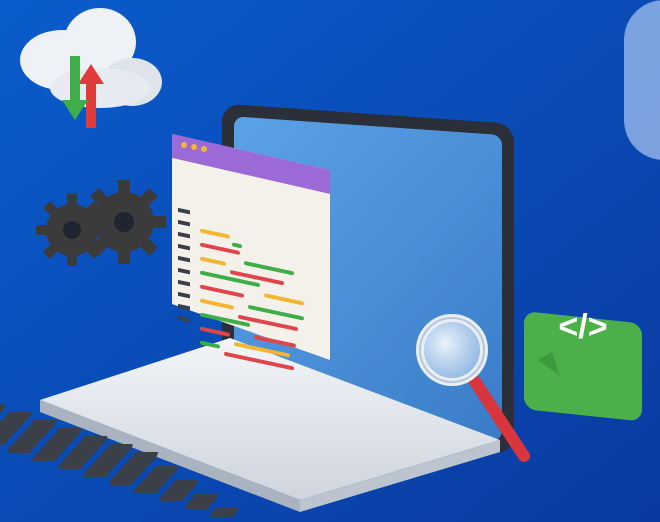  What do you see at coordinates (583, 364) in the screenshot?
I see `code-bubble-icon: </>` at bounding box center [583, 364].